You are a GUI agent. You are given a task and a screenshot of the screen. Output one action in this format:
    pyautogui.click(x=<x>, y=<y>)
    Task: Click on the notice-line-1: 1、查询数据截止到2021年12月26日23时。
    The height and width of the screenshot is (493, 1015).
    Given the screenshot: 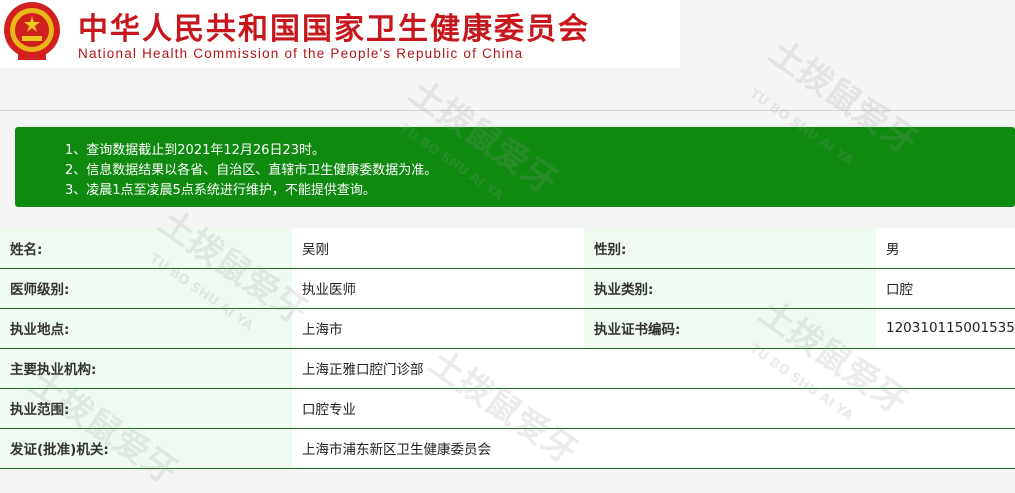 What is the action you would take?
    pyautogui.click(x=195, y=150)
    